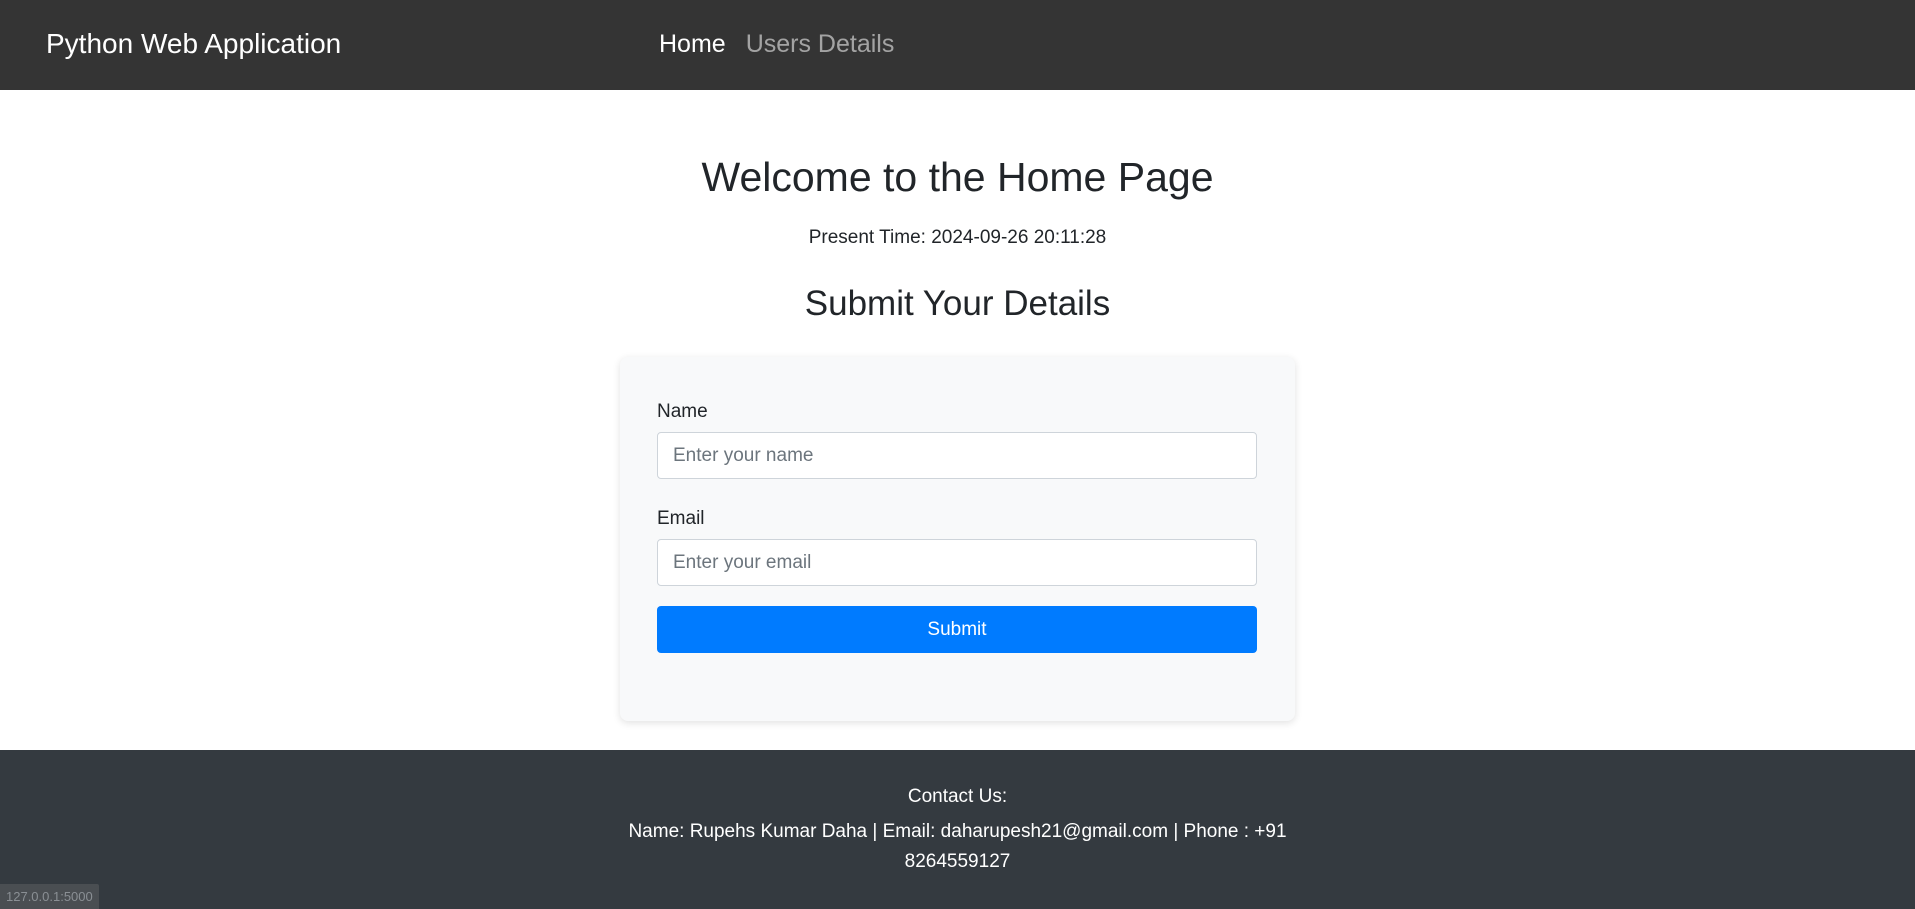  I want to click on nav-links: Home Users Details, so click(776, 44).